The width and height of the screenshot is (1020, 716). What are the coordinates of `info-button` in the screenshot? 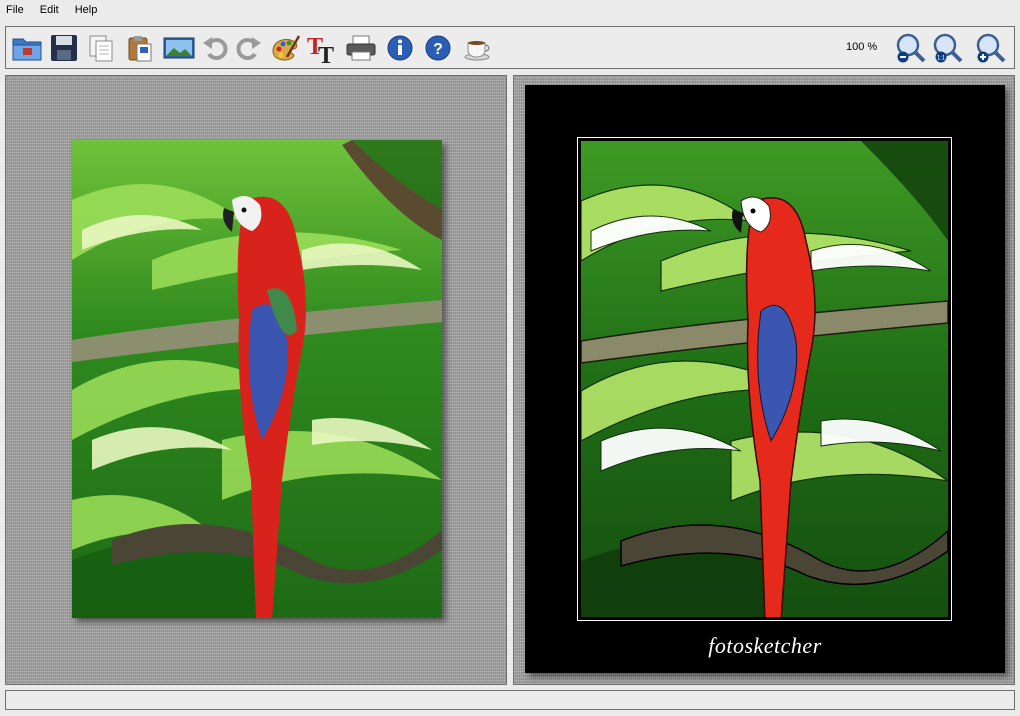 It's located at (400, 48).